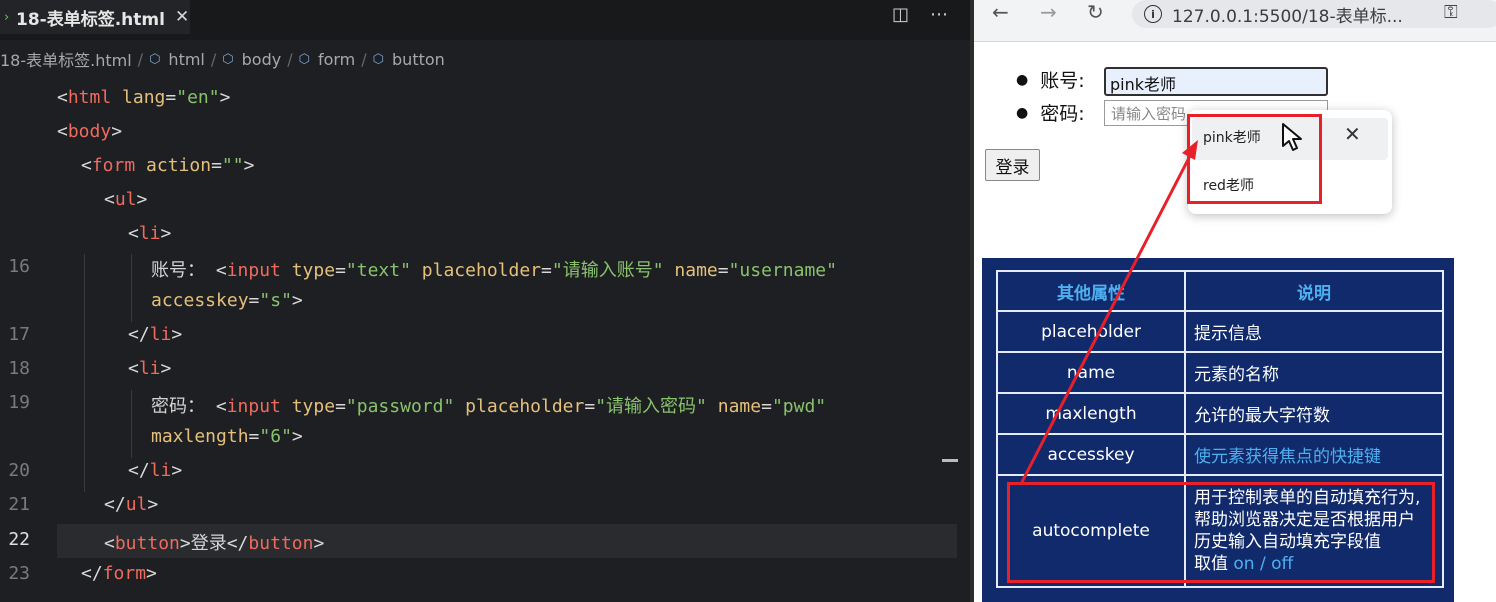 The height and width of the screenshot is (602, 1496). Describe the element at coordinates (90, 19) in the screenshot. I see `tab-filename: 18-表单标签.html` at that location.